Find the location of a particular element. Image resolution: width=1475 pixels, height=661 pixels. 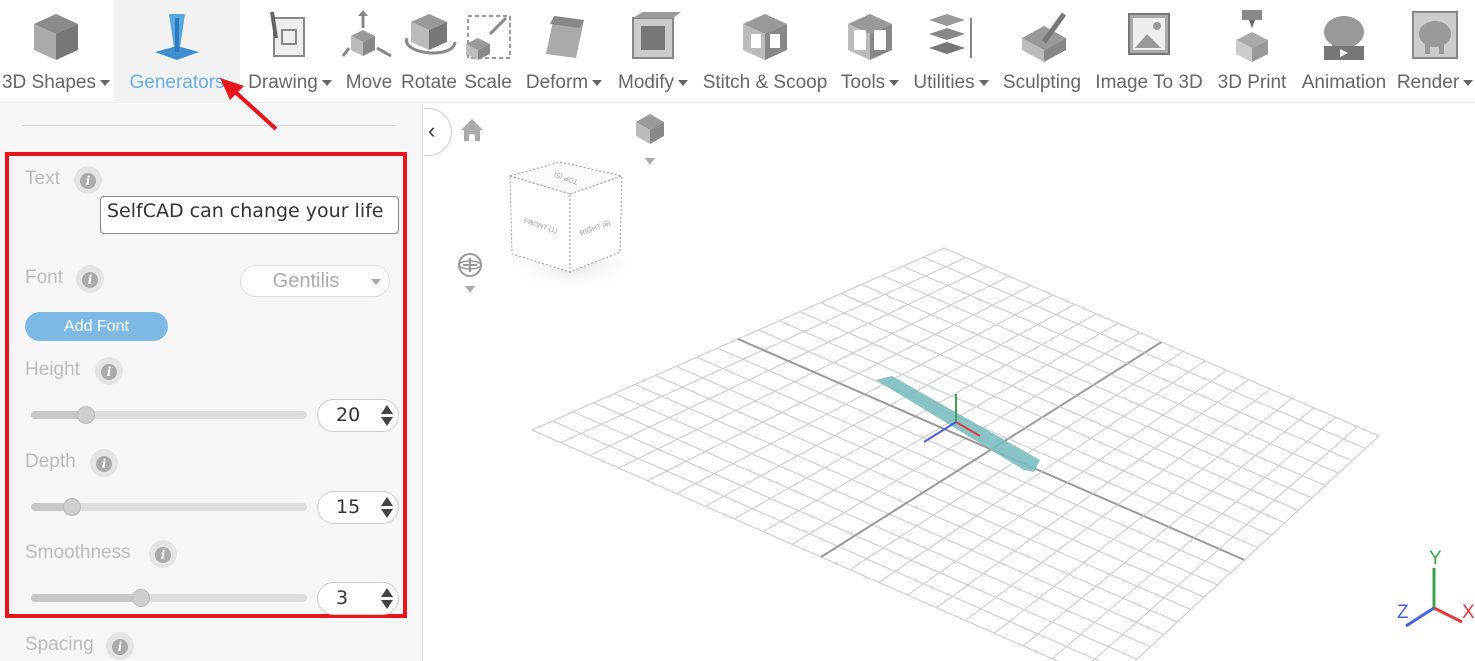

render-icon is located at coordinates (1435, 35).